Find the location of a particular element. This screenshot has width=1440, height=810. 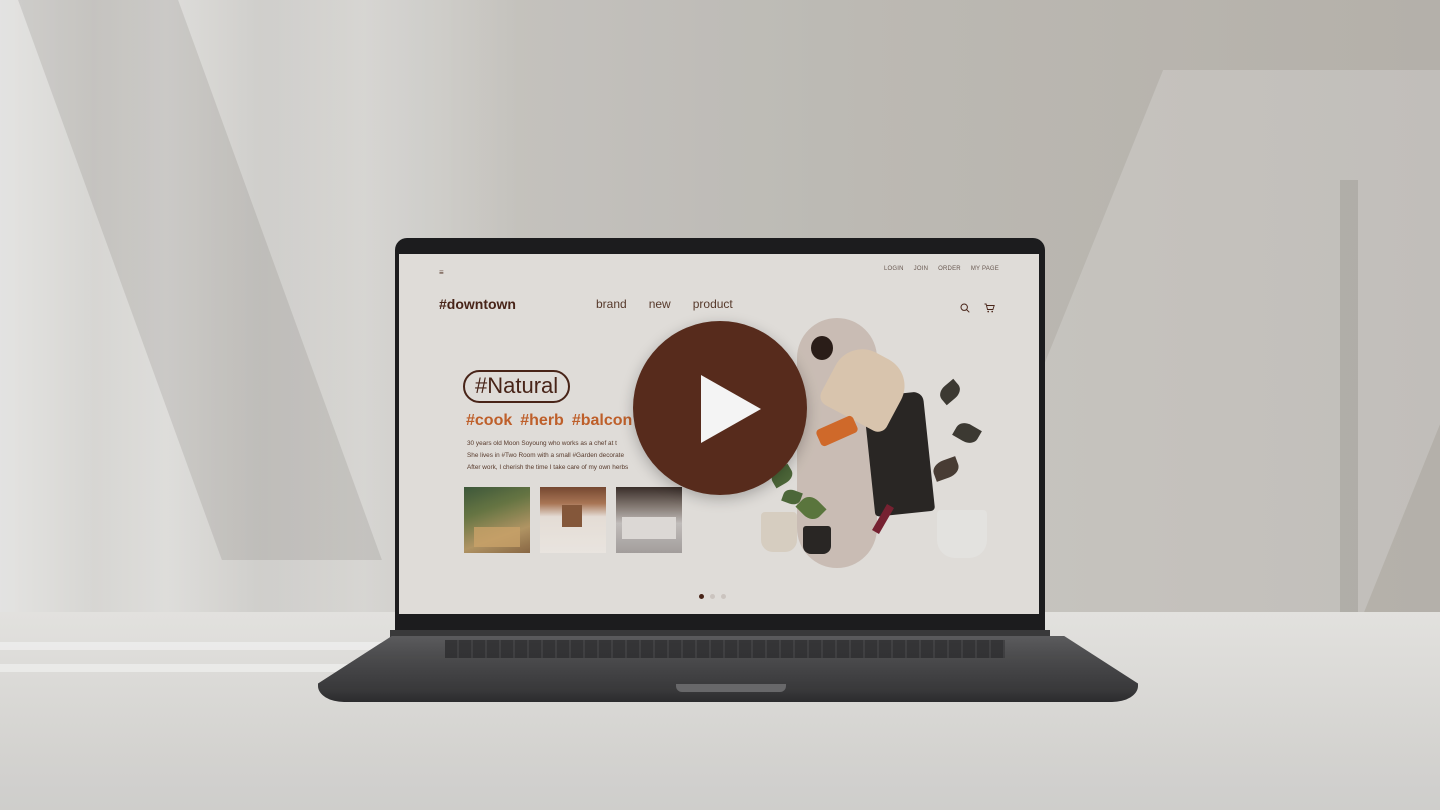

carousel-dots is located at coordinates (712, 596).